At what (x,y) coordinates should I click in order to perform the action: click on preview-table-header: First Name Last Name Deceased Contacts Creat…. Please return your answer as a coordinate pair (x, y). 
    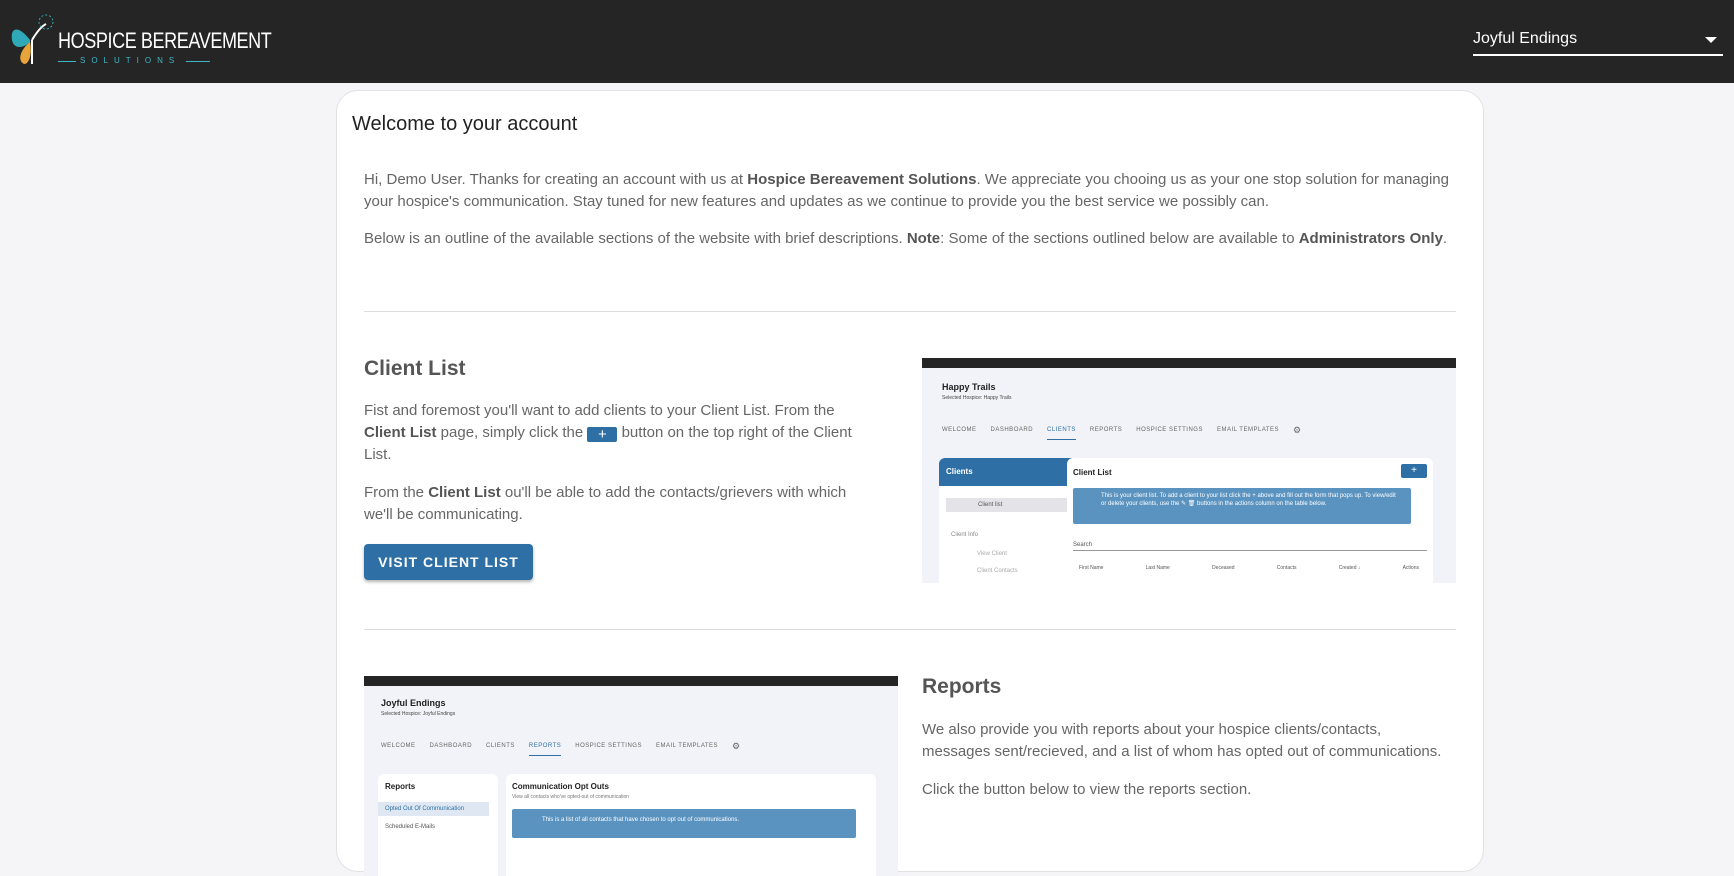
    Looking at the image, I should click on (1249, 568).